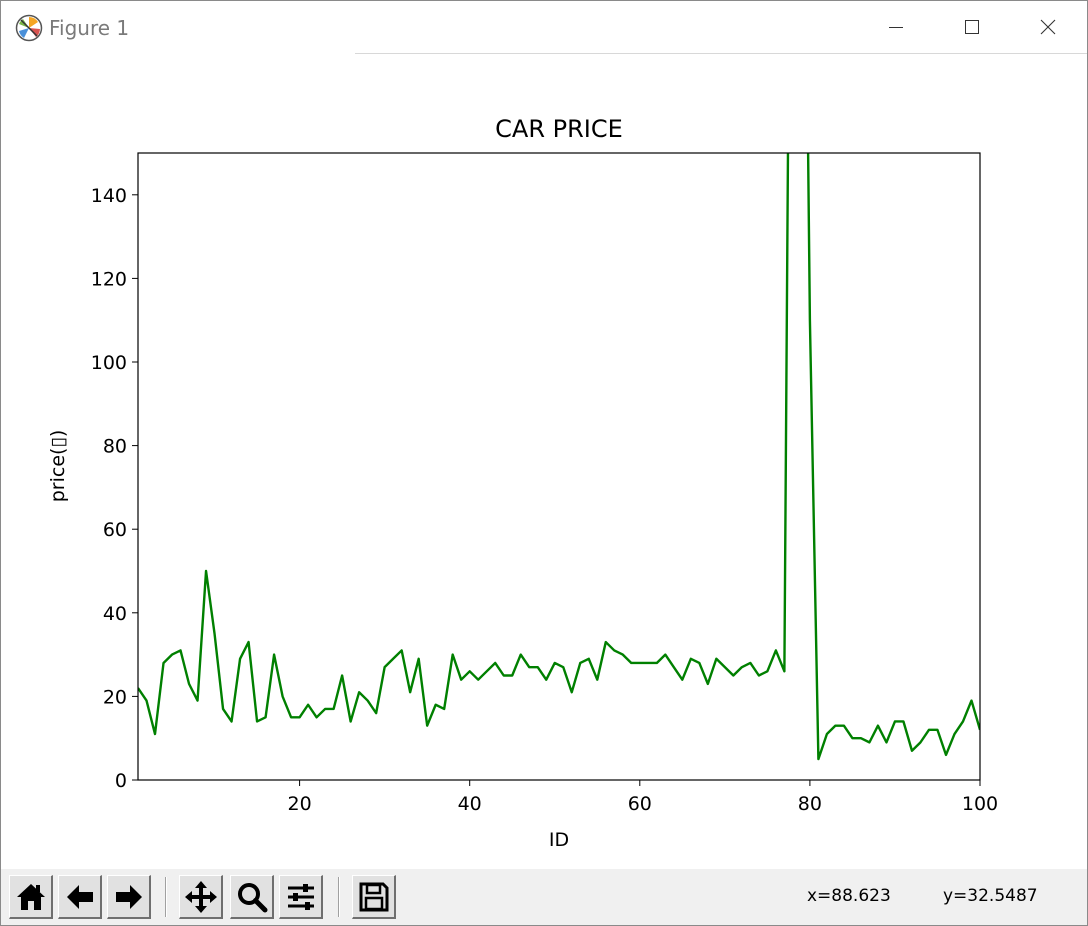 Image resolution: width=1088 pixels, height=926 pixels. I want to click on zoom-icon, so click(252, 897).